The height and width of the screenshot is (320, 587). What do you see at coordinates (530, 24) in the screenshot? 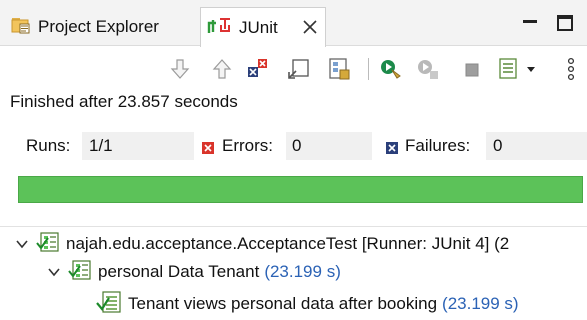
I see `minimize-icon` at bounding box center [530, 24].